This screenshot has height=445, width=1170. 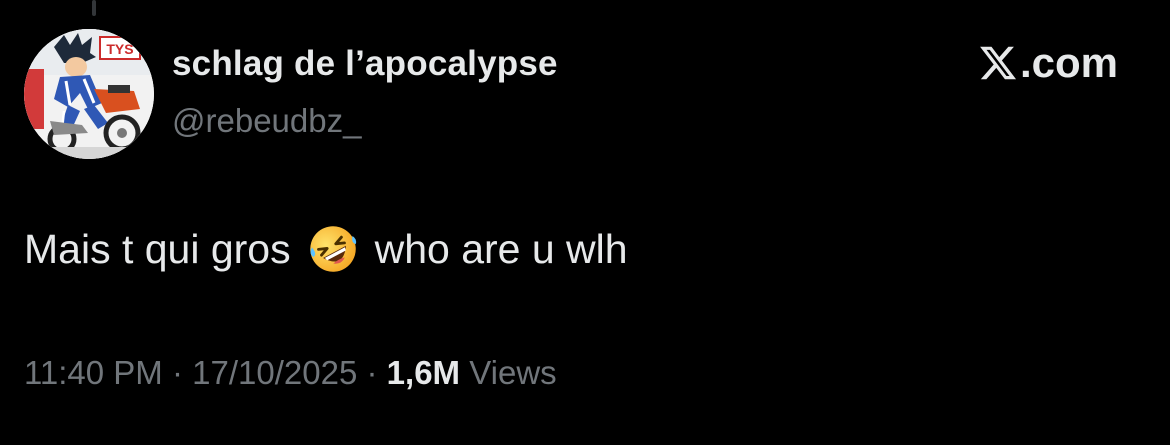 I want to click on tweet-date: 17/10/2025, so click(x=274, y=372).